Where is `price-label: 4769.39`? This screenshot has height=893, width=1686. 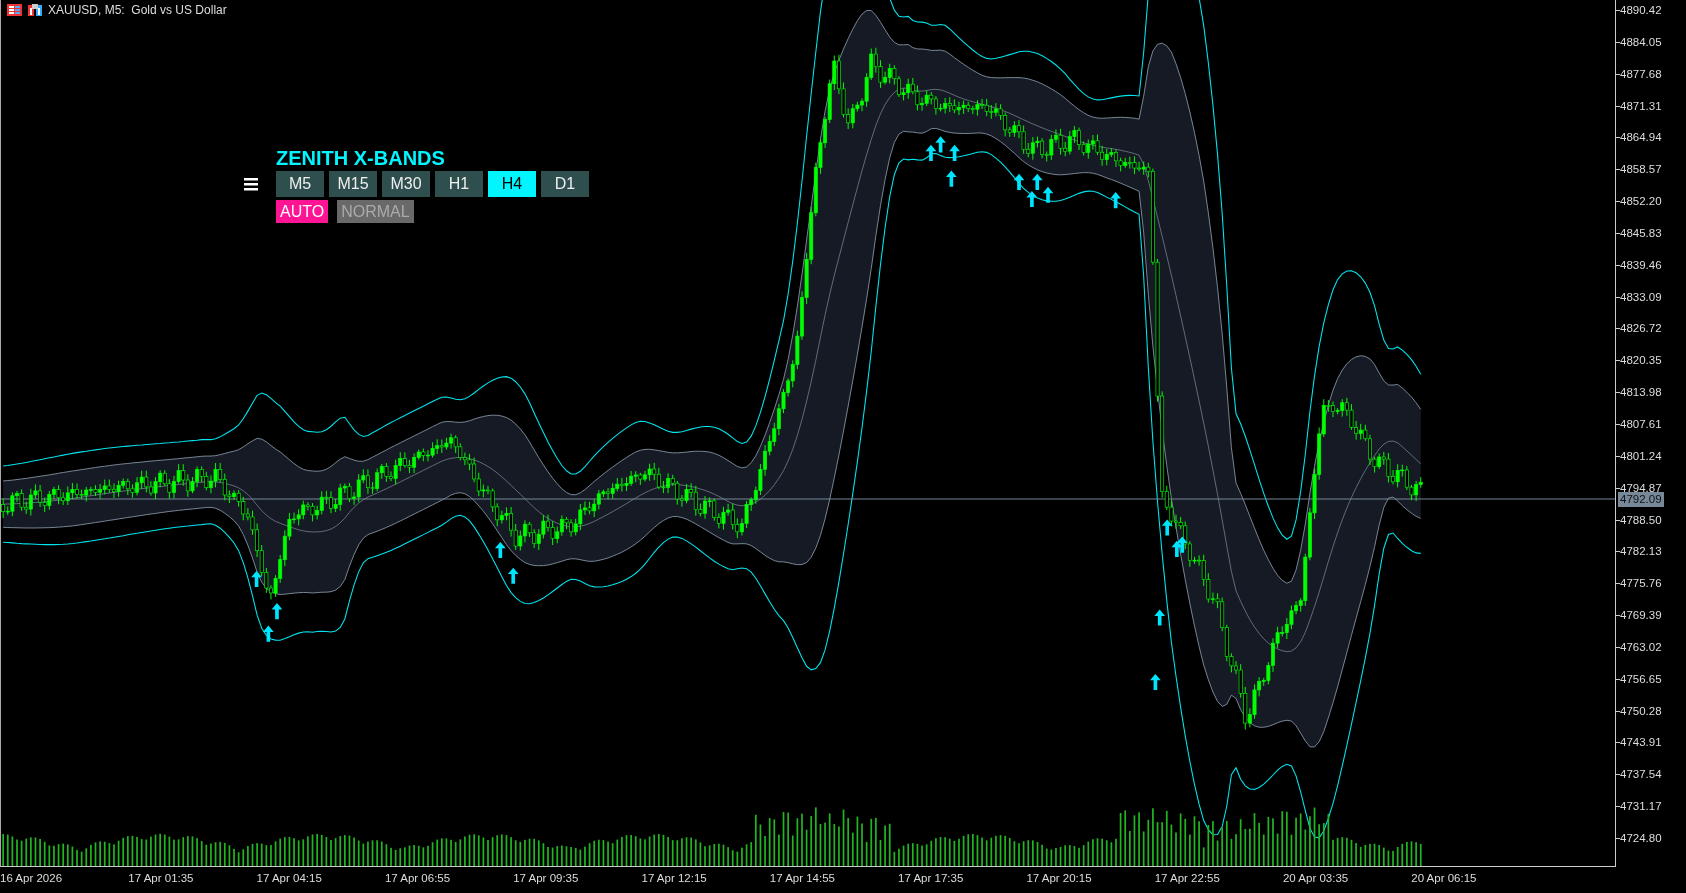 price-label: 4769.39 is located at coordinates (1651, 623).